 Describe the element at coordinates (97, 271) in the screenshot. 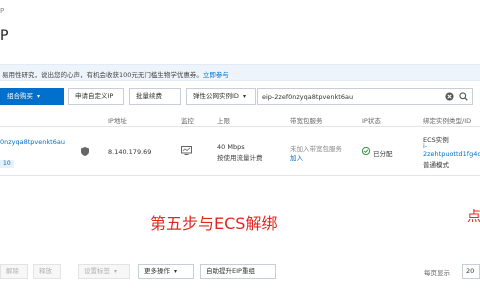

I see `set-tags-label: 设置标签` at that location.